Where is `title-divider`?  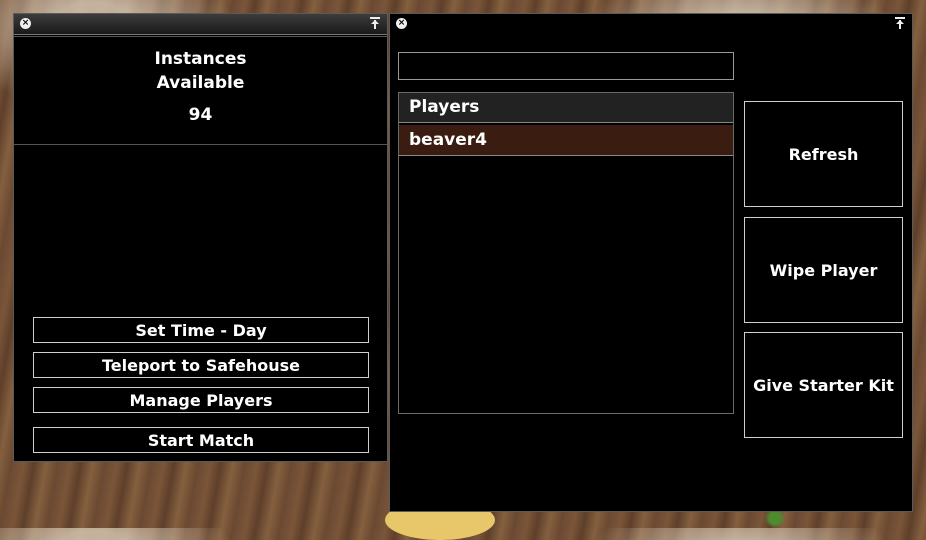 title-divider is located at coordinates (200, 36).